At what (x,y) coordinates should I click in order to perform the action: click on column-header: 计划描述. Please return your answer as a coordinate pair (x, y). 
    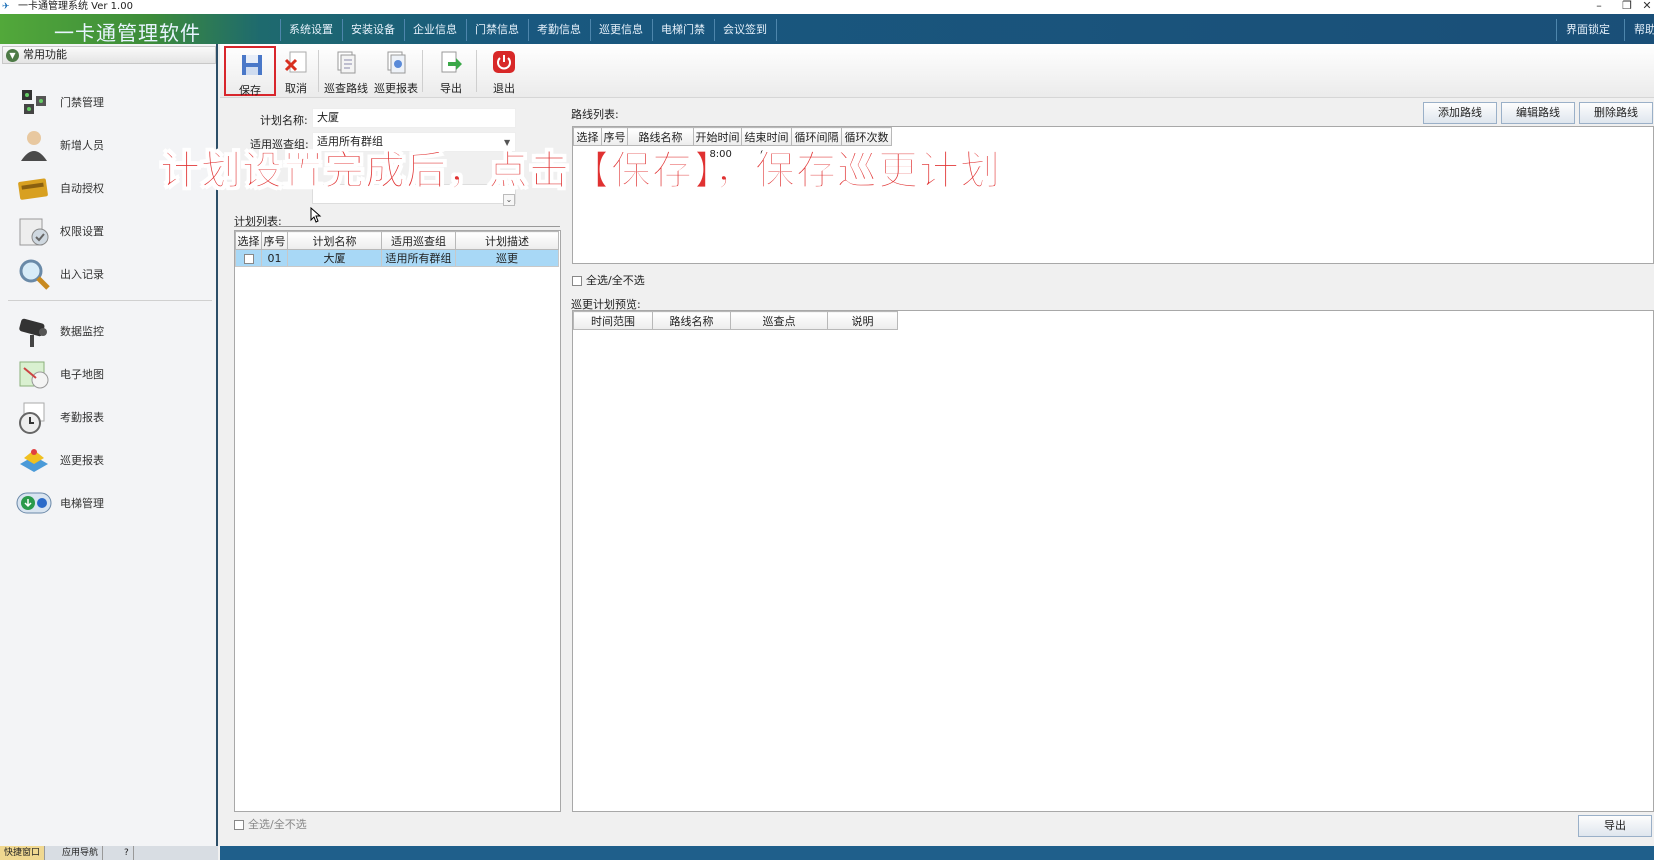
    Looking at the image, I should click on (507, 240).